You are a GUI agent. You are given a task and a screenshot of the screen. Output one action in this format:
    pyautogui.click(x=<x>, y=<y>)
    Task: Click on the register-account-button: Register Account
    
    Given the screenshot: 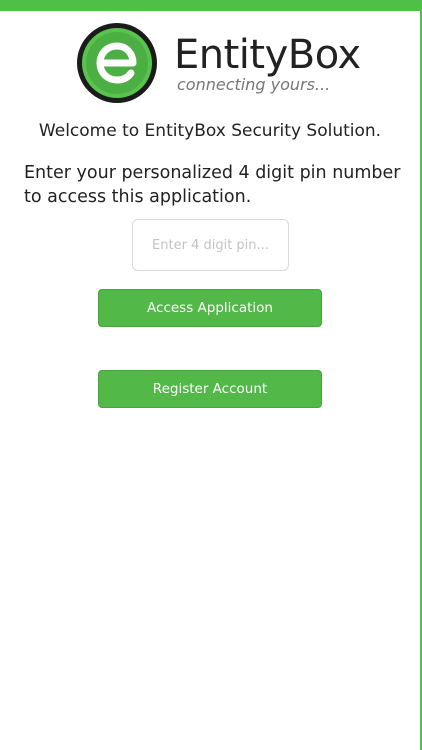 What is the action you would take?
    pyautogui.click(x=210, y=389)
    